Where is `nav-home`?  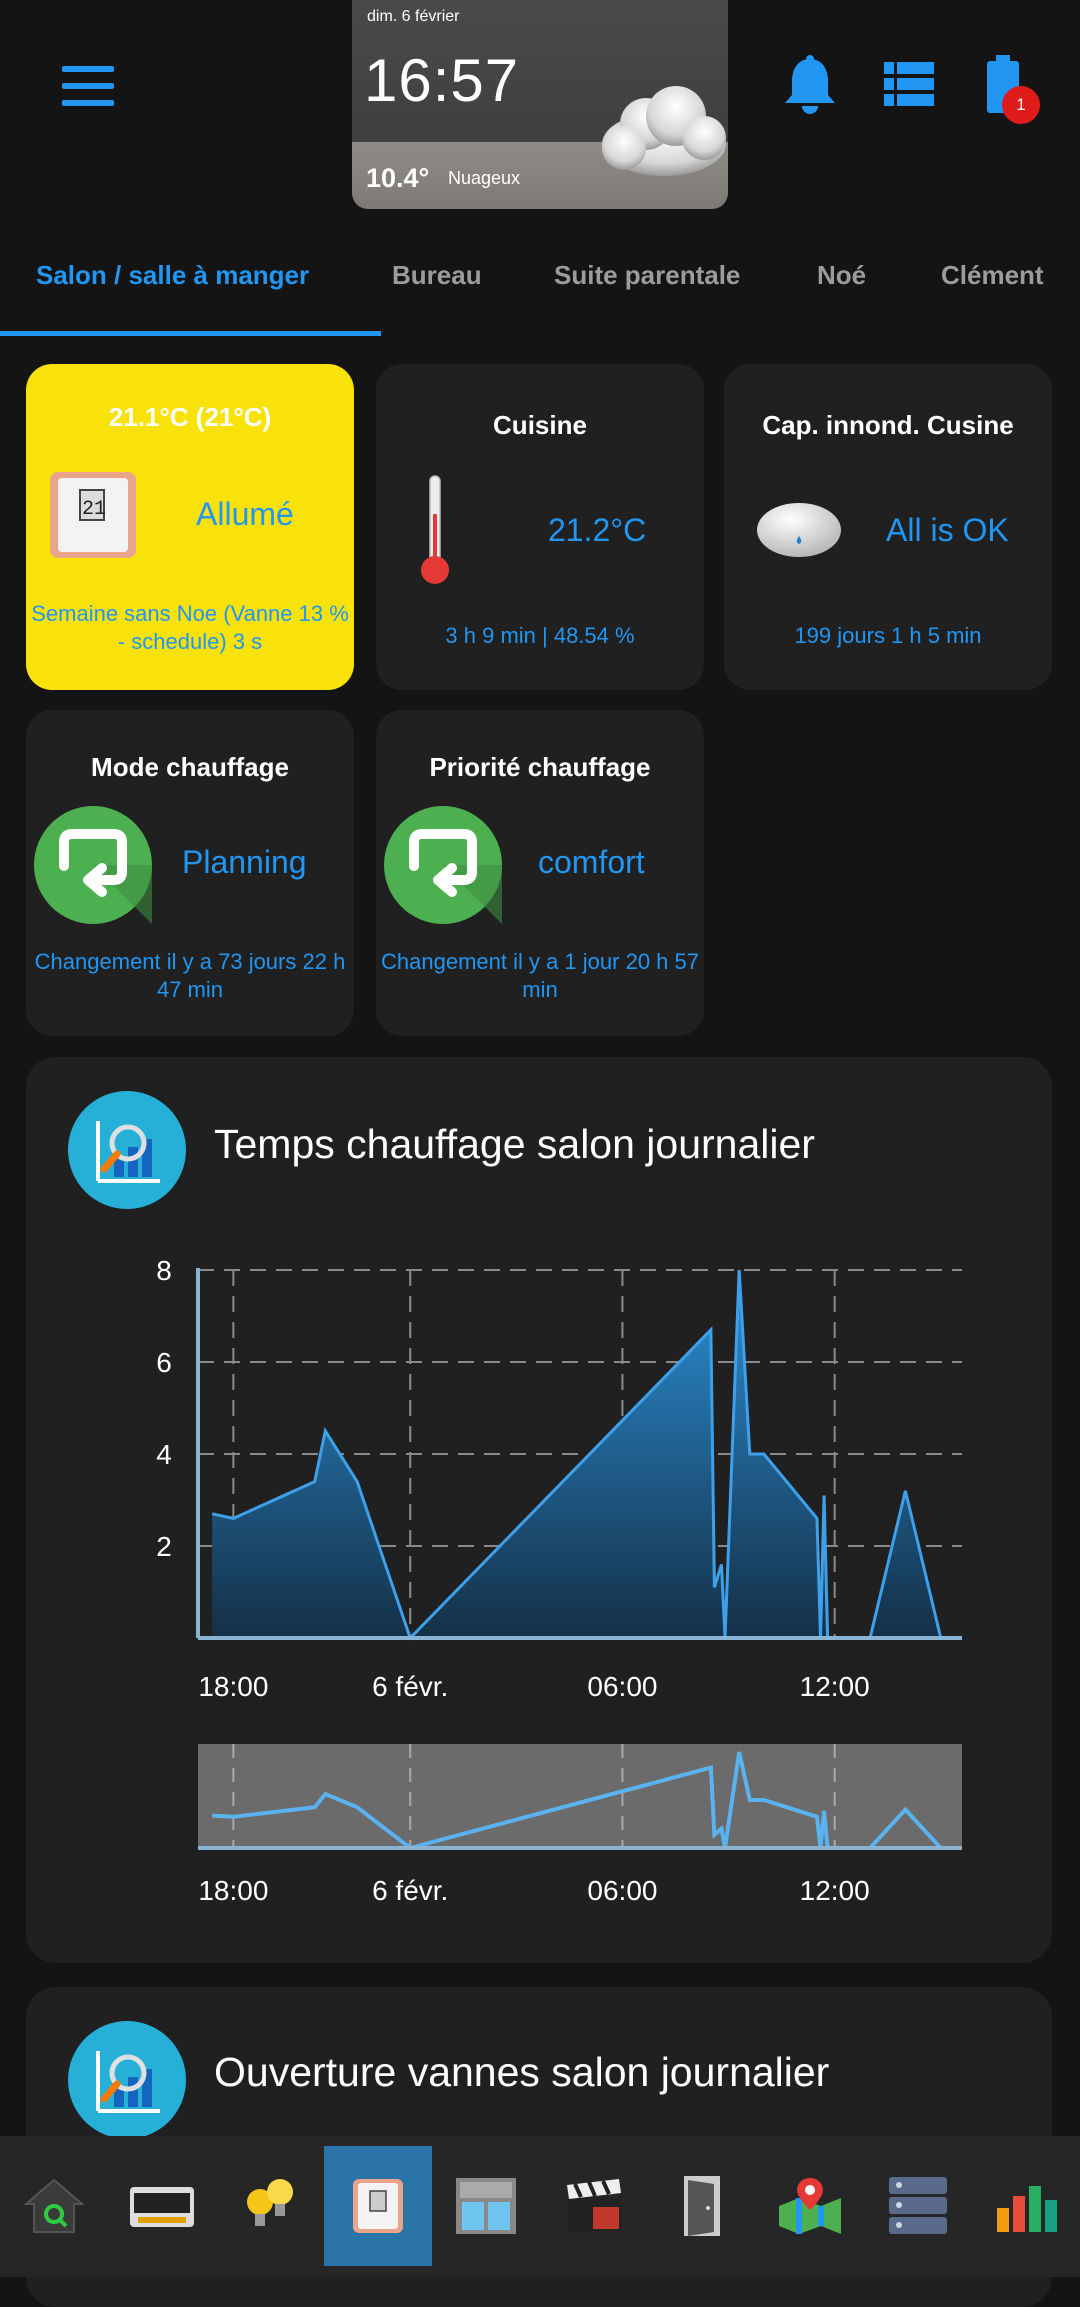
nav-home is located at coordinates (54, 2206).